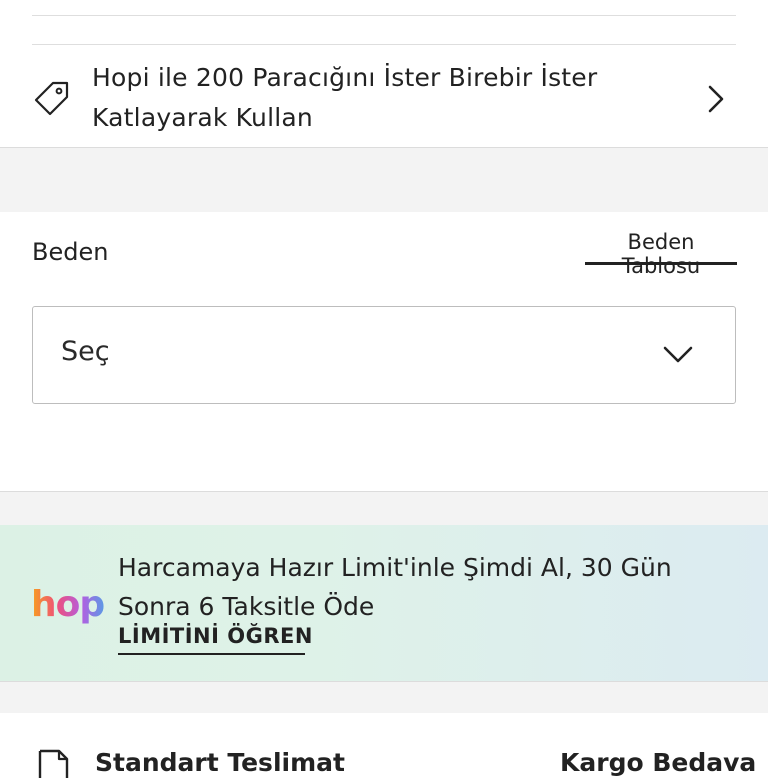 The height and width of the screenshot is (782, 768). What do you see at coordinates (384, 15) in the screenshot?
I see `divider-top` at bounding box center [384, 15].